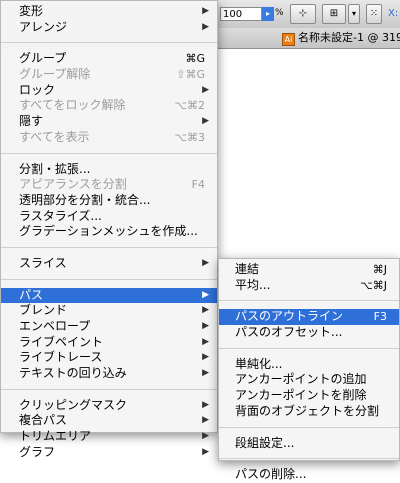  What do you see at coordinates (374, 14) in the screenshot?
I see `reference-point-icon: ⁙` at bounding box center [374, 14].